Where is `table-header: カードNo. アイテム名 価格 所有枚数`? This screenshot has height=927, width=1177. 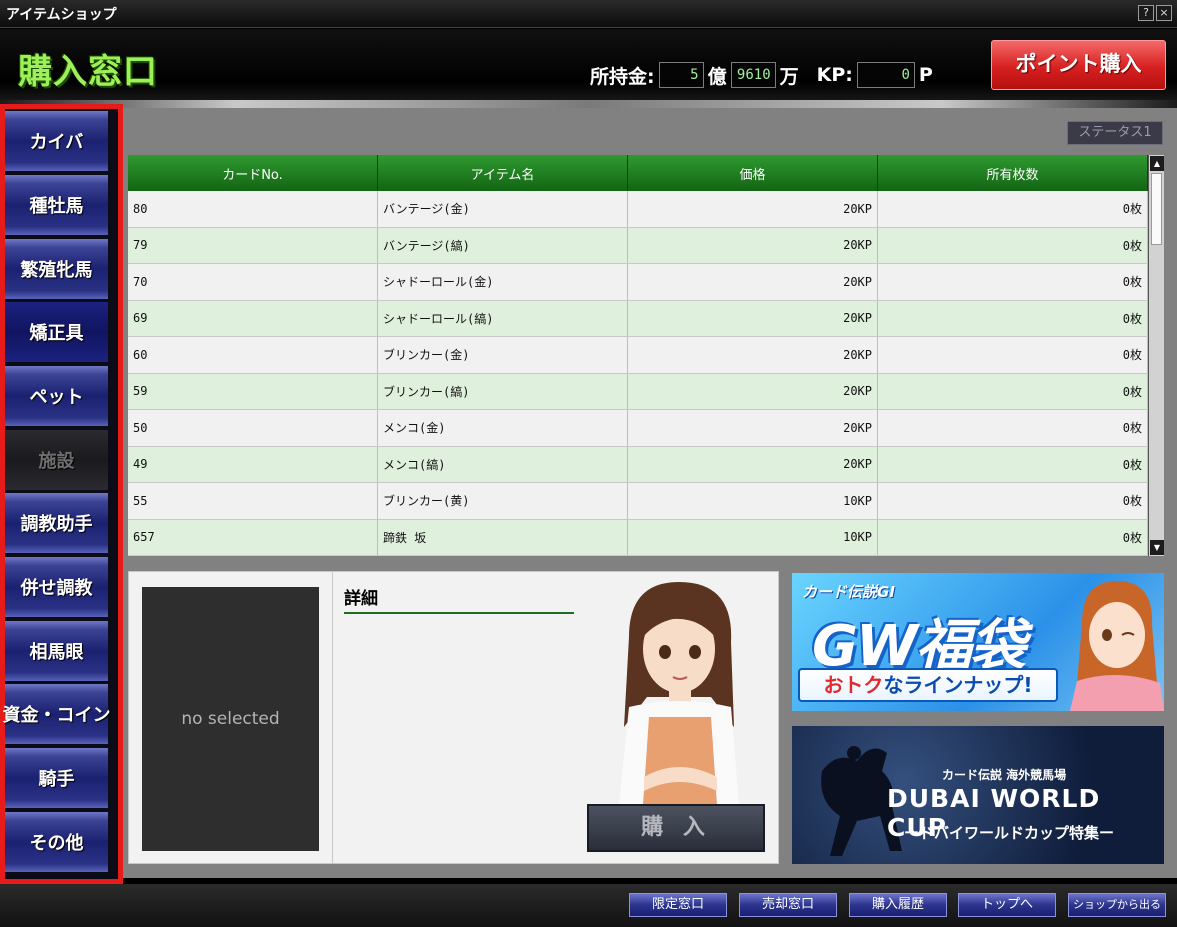
table-header: カードNo. アイテム名 価格 所有枚数 is located at coordinates (638, 173).